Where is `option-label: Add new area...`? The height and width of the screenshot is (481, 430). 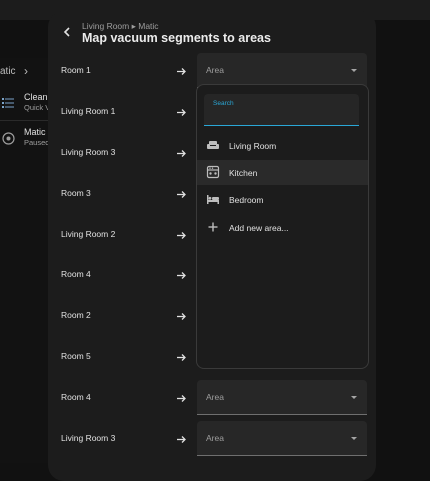
option-label: Add new area... is located at coordinates (259, 228).